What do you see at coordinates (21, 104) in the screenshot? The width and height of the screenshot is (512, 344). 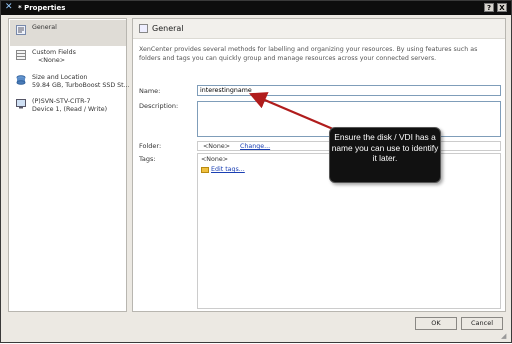 I see `vm-icon` at bounding box center [21, 104].